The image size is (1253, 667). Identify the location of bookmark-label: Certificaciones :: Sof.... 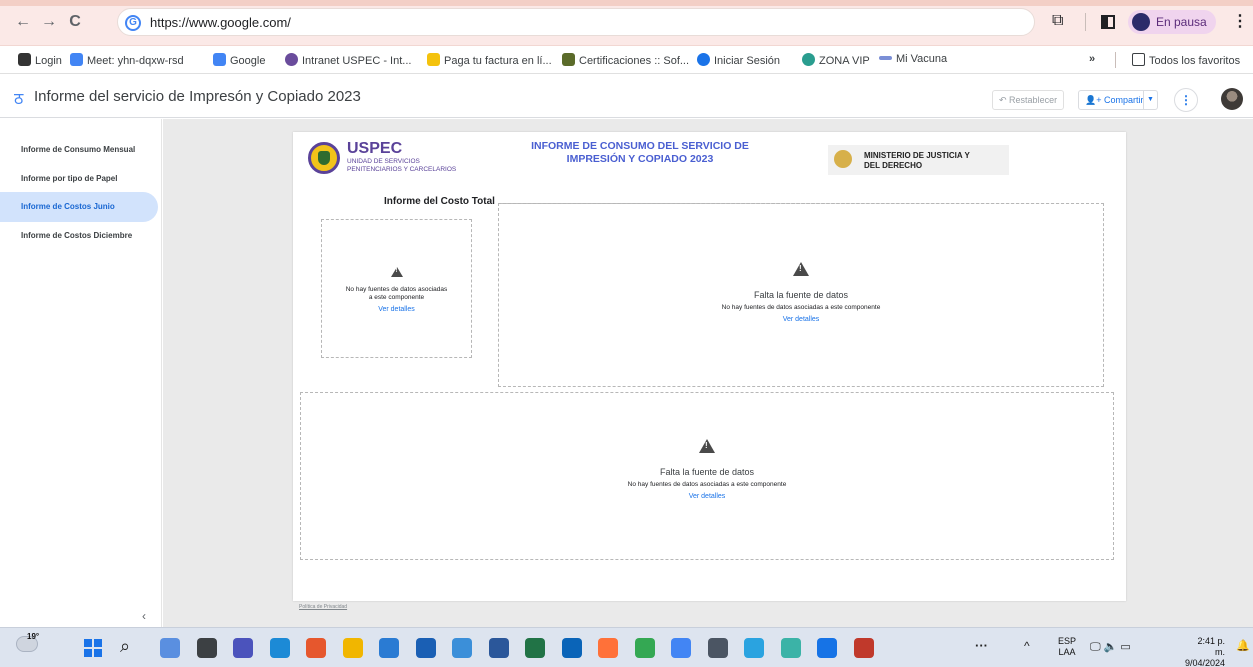
(634, 61).